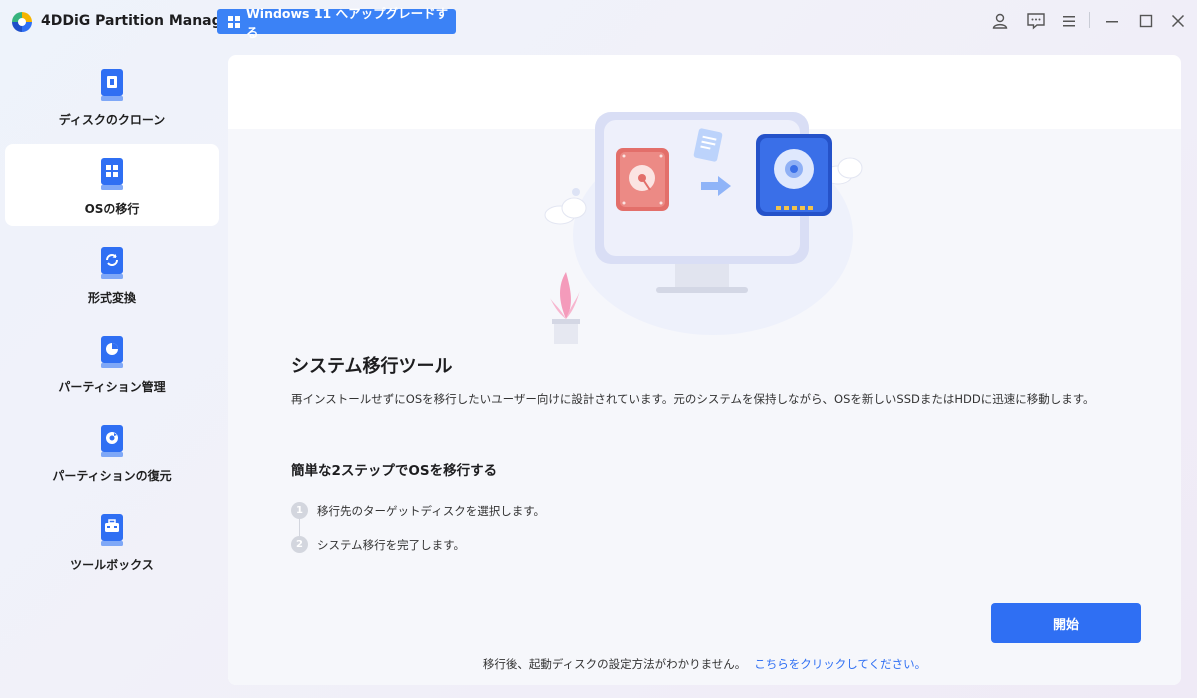  I want to click on windows-logo-icon, so click(234, 21).